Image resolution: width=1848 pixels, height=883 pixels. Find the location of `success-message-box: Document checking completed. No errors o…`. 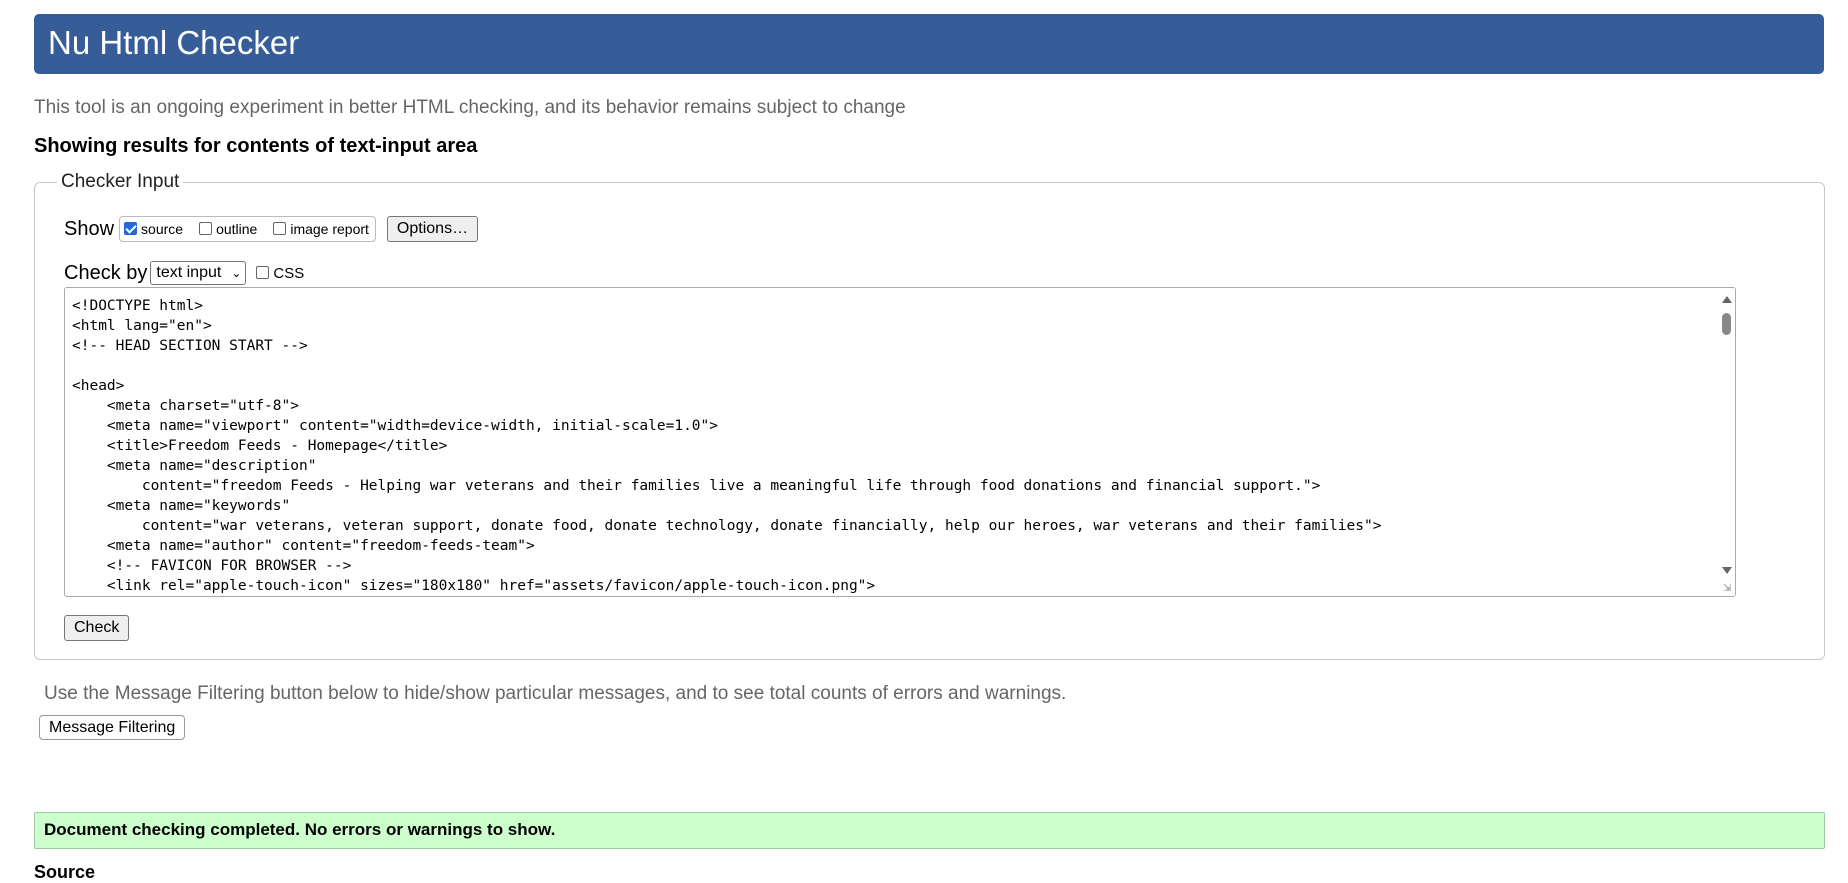

success-message-box: Document checking completed. No errors o… is located at coordinates (929, 830).